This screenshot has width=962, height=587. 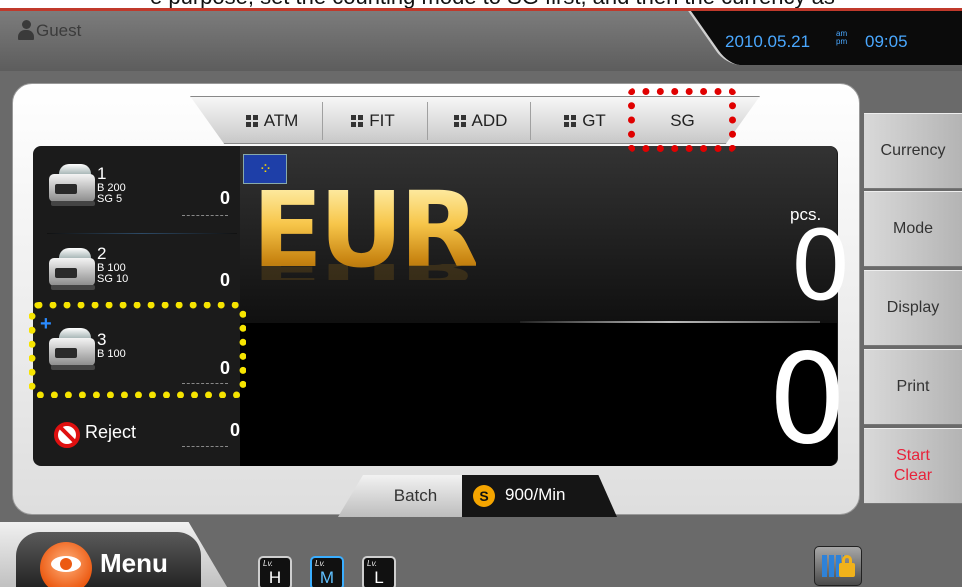 I want to click on divider-line, so click(x=670, y=322).